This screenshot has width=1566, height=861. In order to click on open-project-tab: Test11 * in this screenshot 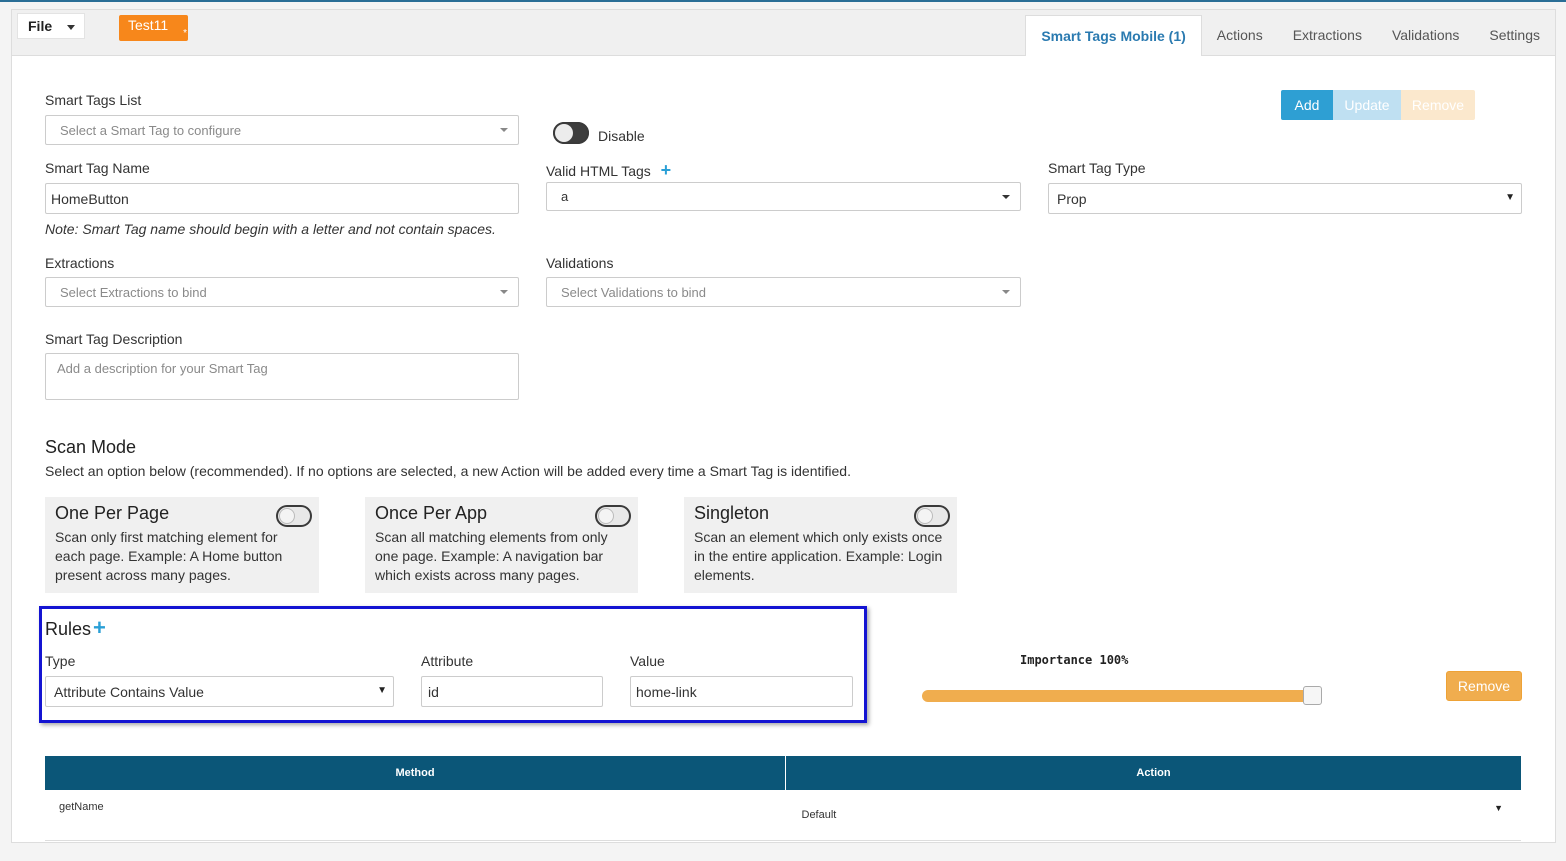, I will do `click(153, 28)`.